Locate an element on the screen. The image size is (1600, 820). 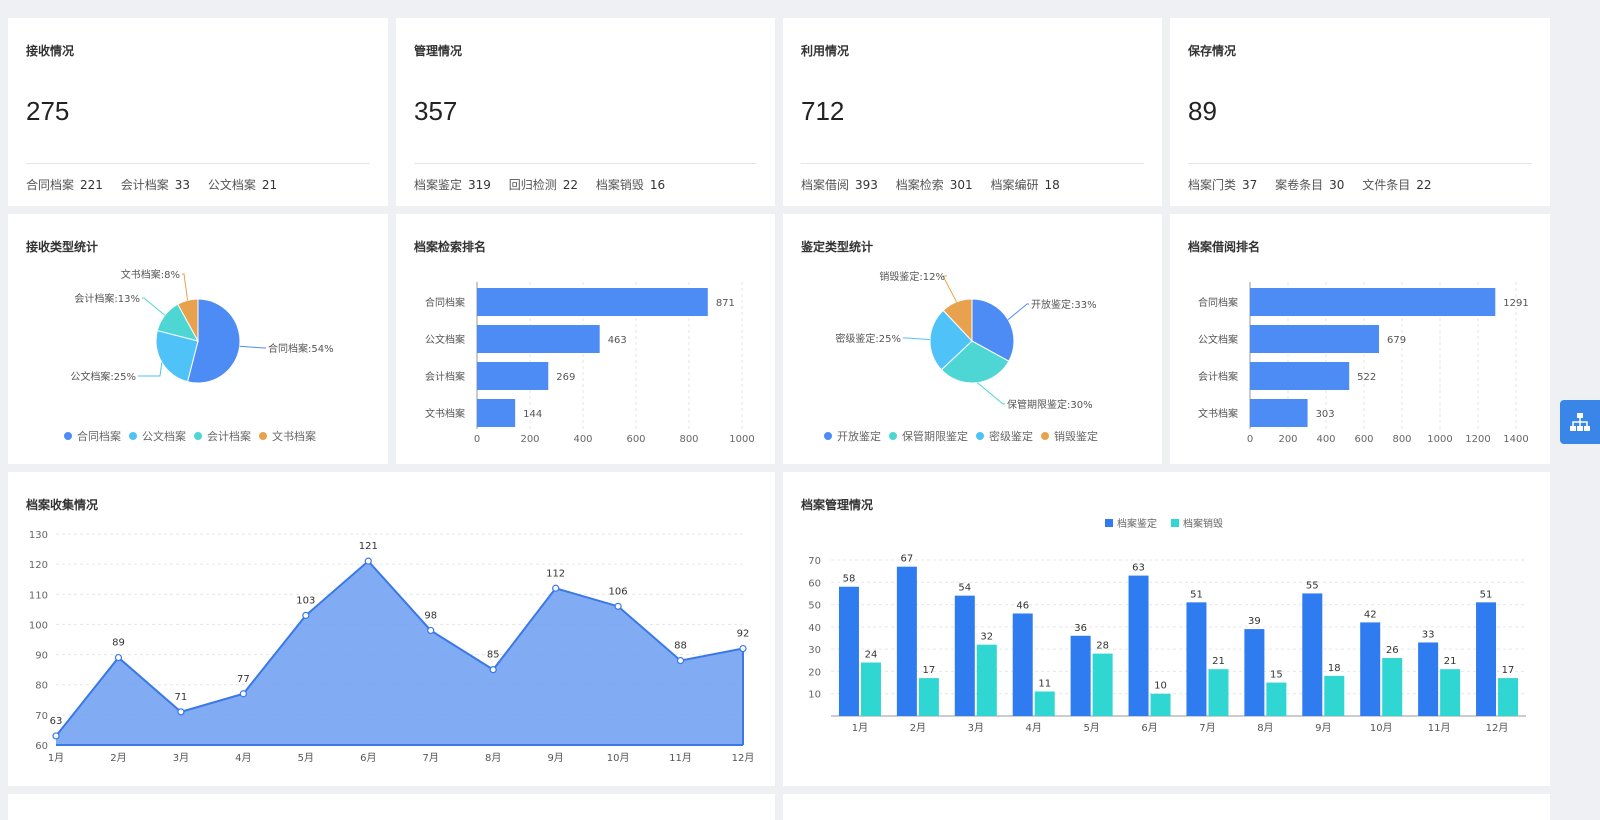
legend-label: 密级鉴定 is located at coordinates (1011, 436).